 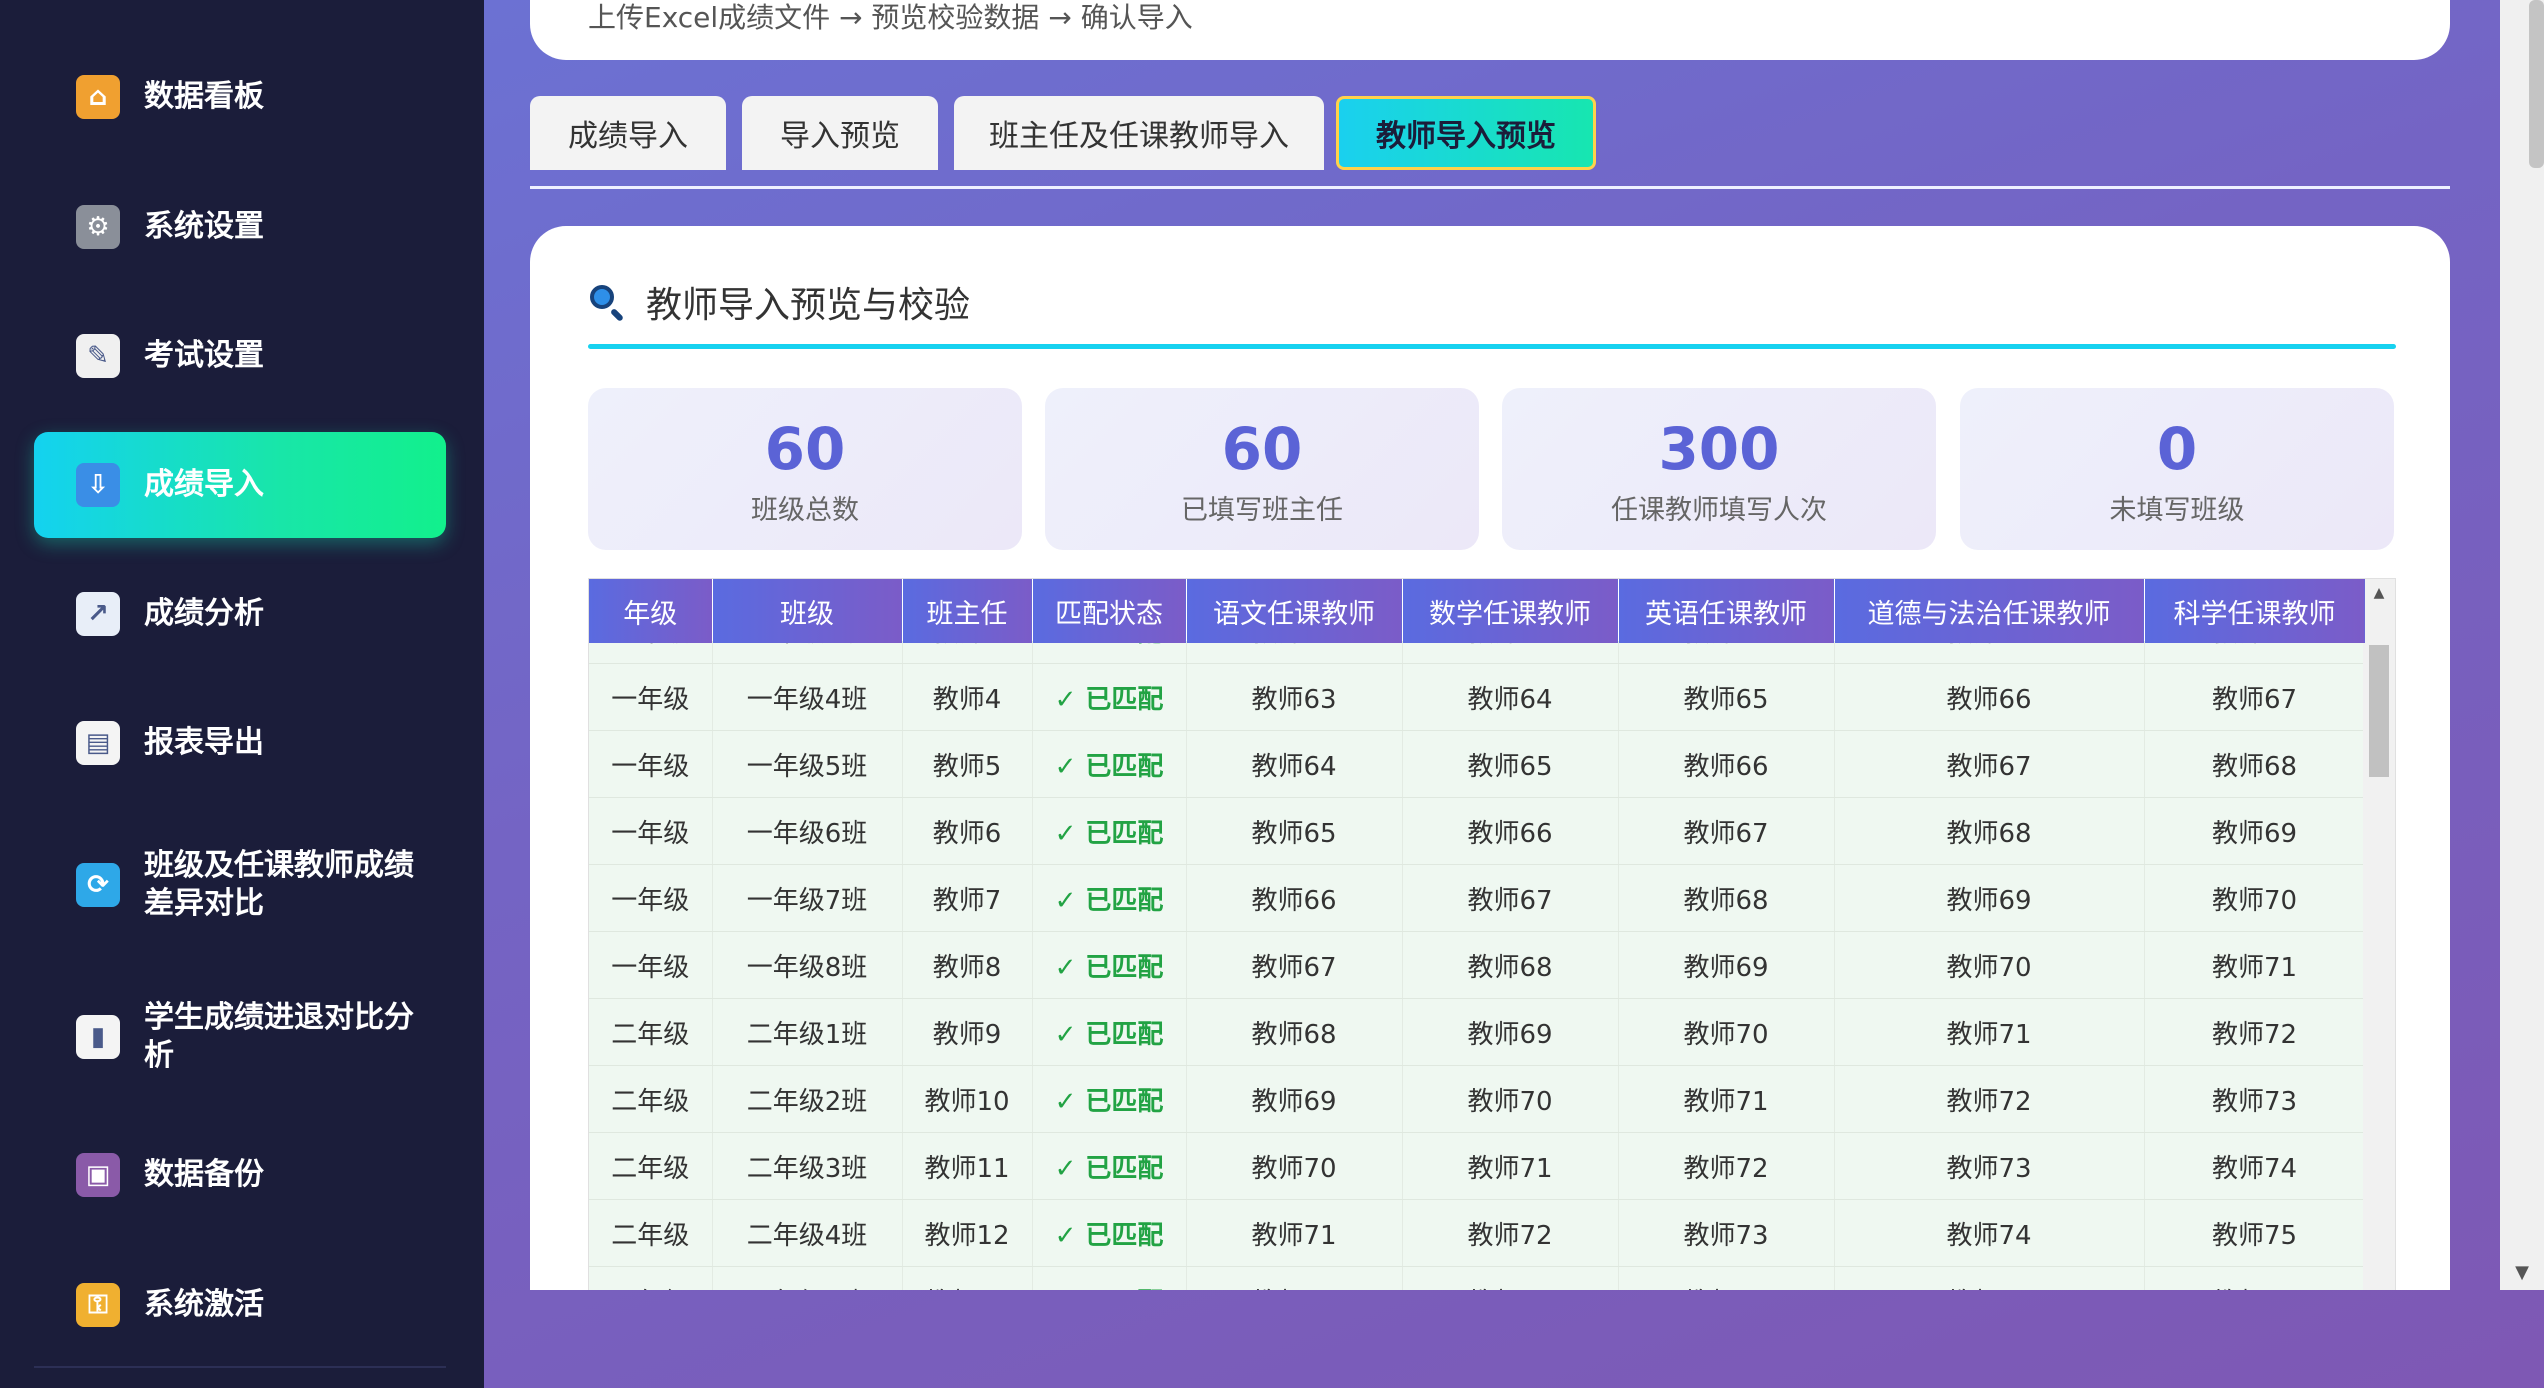 I want to click on stat-unfilled-class: 0 未填写班级, so click(x=2177, y=469).